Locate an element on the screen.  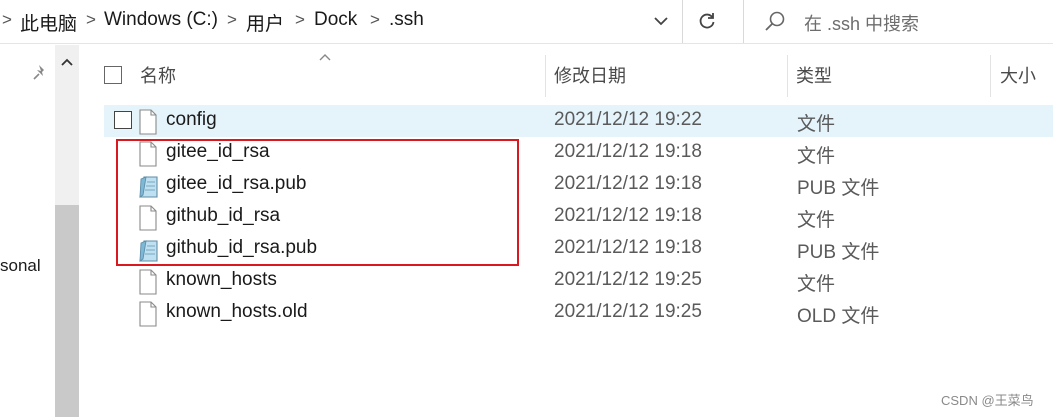
file-name: github_id_rsa is located at coordinates (223, 216).